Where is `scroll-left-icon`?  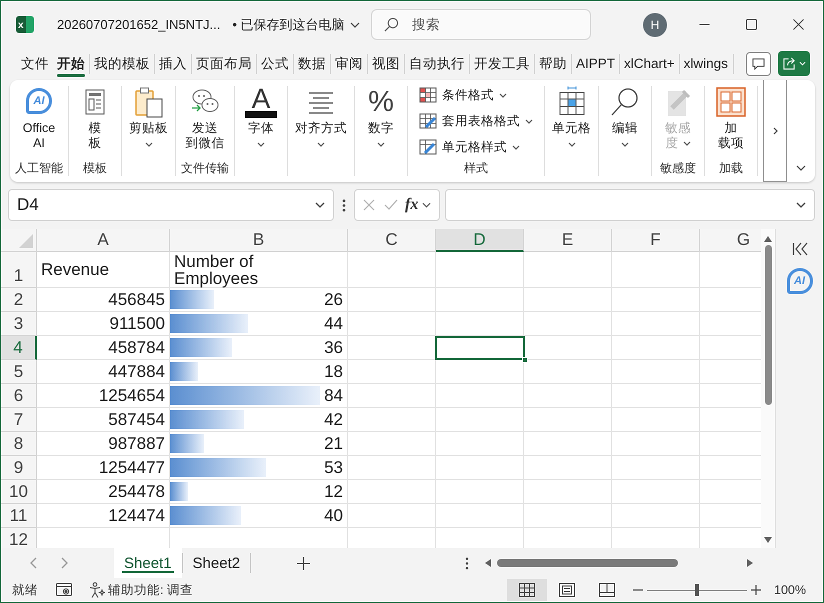
scroll-left-icon is located at coordinates (488, 563).